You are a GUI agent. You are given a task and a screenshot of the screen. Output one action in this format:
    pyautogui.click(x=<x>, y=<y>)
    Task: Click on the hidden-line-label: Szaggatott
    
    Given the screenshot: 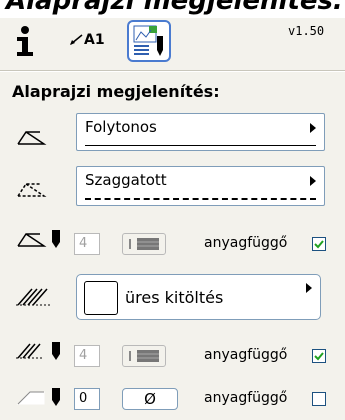 What is the action you would take?
    pyautogui.click(x=126, y=180)
    